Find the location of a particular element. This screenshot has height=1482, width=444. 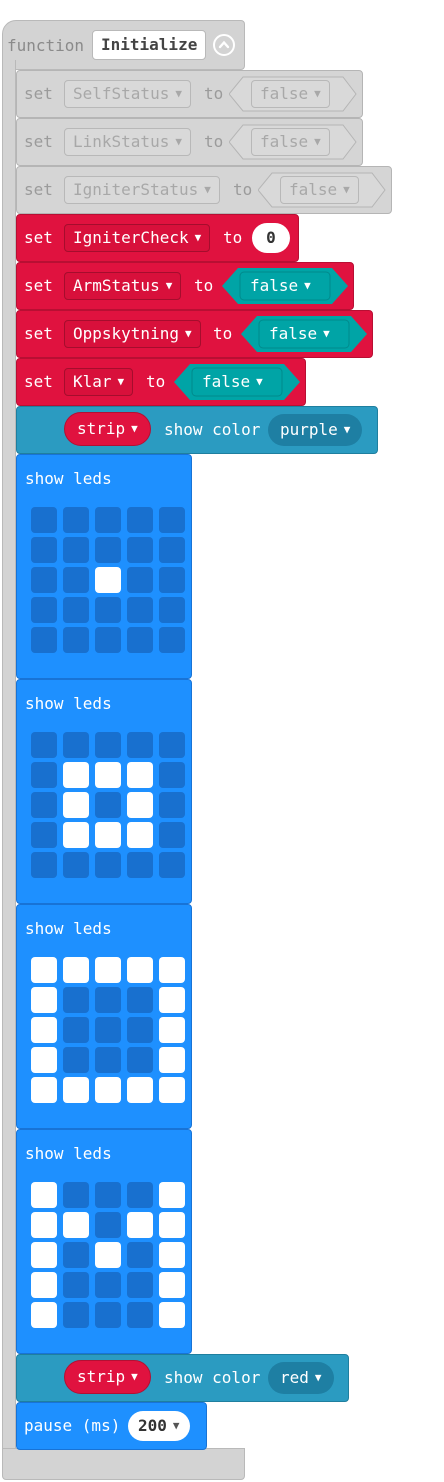

variable-dropdown-klar: Klar ▼ is located at coordinates (99, 382).